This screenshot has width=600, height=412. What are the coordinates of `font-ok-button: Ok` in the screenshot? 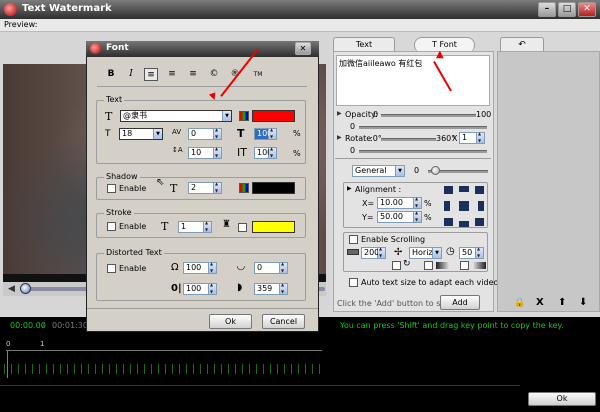 It's located at (230, 321).